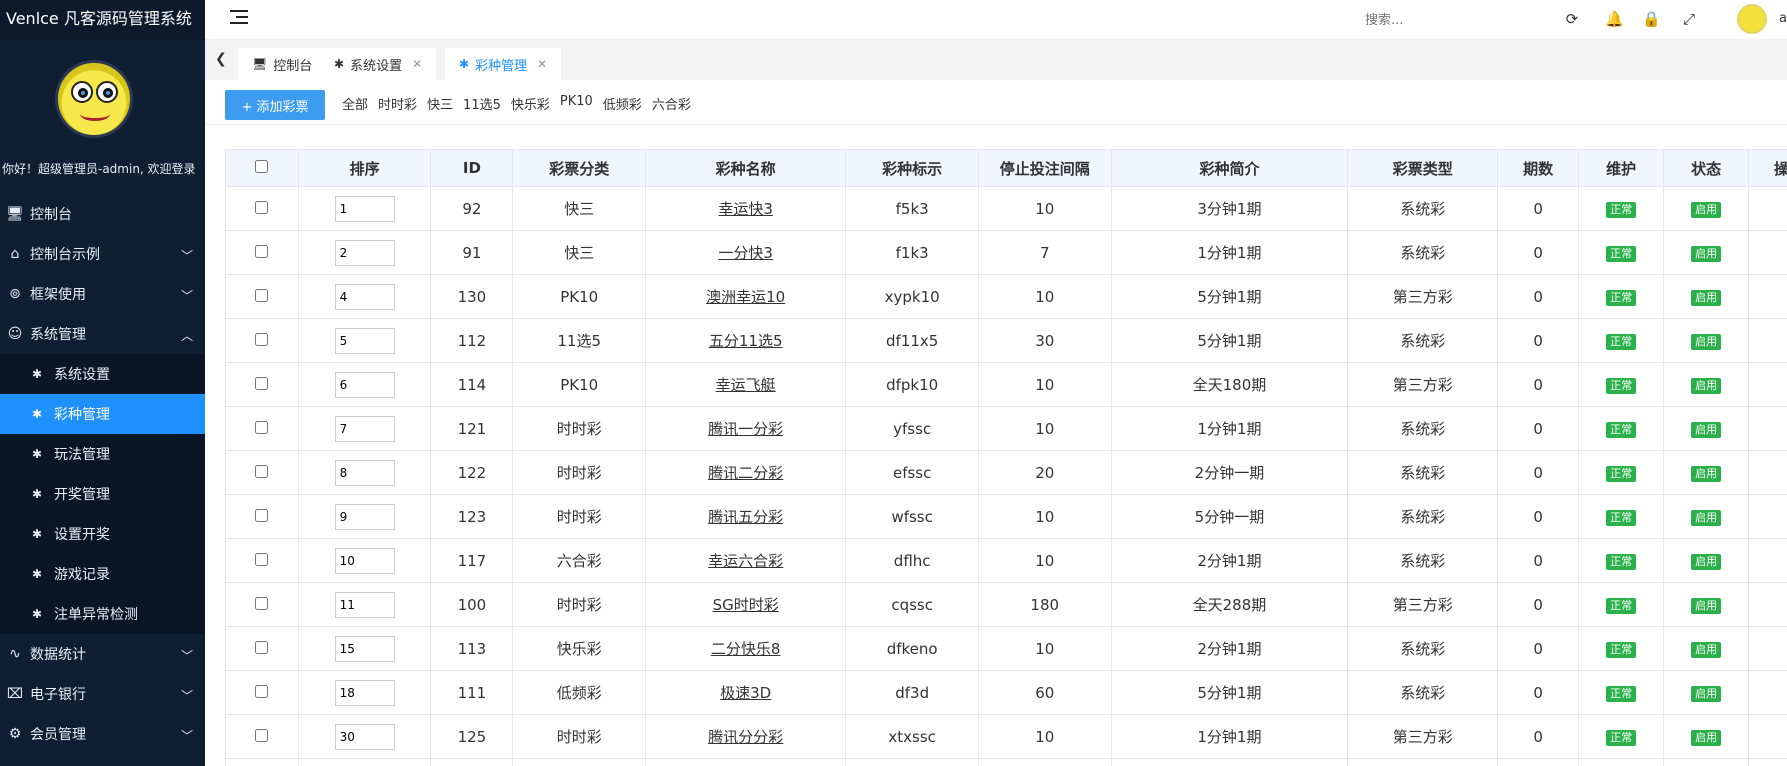 Image resolution: width=1787 pixels, height=766 pixels. I want to click on filter-0: 全部, so click(355, 103).